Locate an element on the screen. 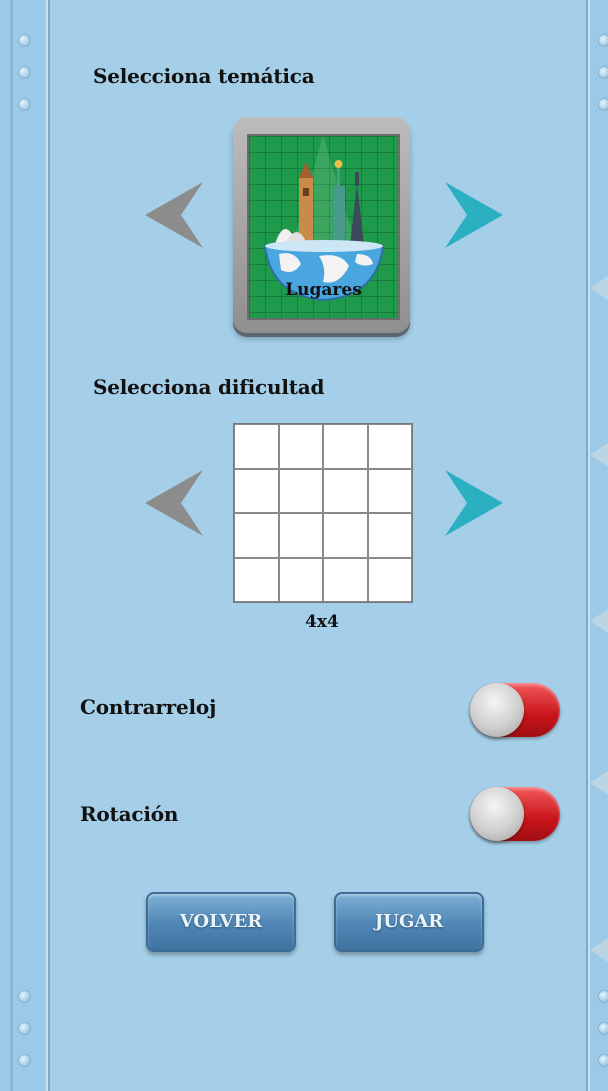 The height and width of the screenshot is (1091, 608). theme-prev-button is located at coordinates (175, 215).